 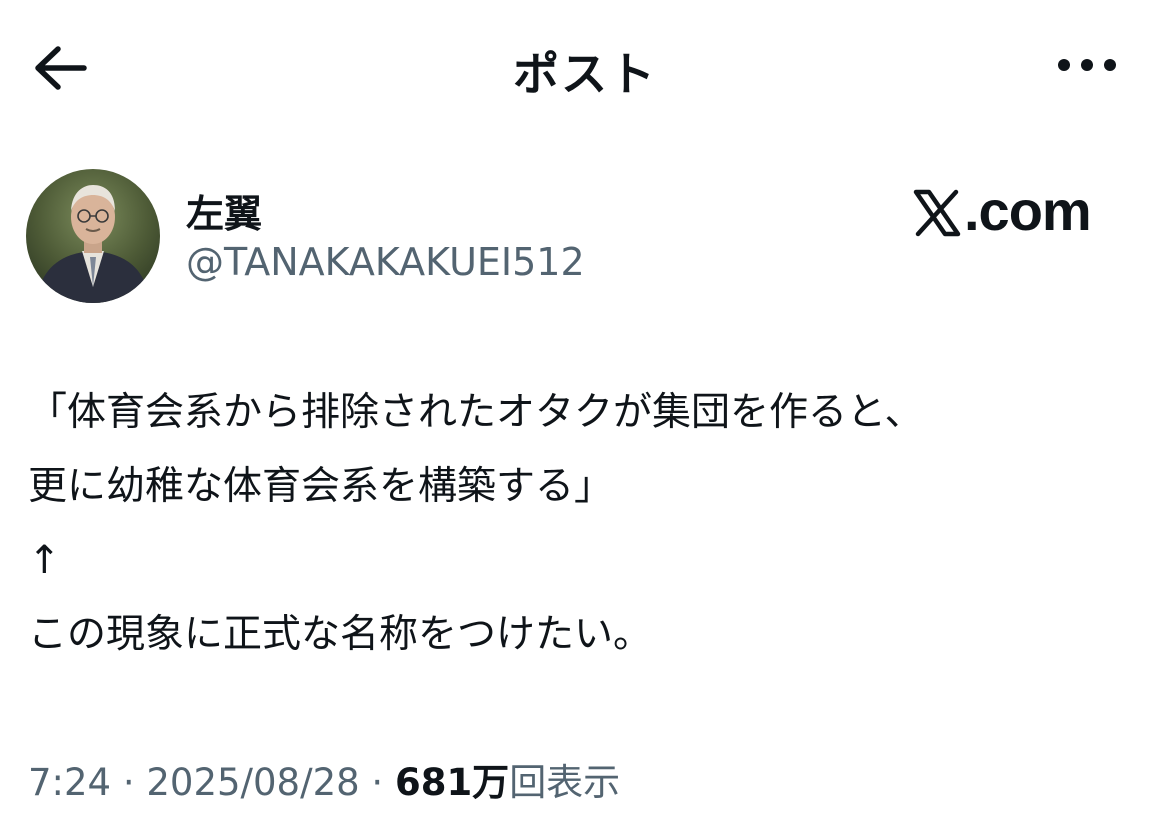 I want to click on tweet-line: 「体育会系から排除されたオタクが集団を作ると、, so click(x=476, y=412).